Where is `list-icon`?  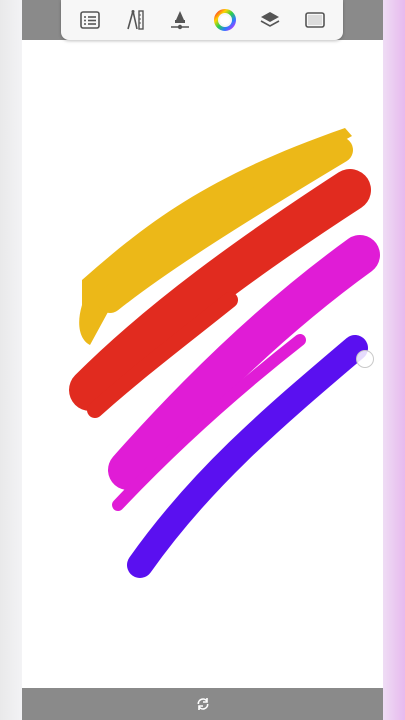 list-icon is located at coordinates (89, 20).